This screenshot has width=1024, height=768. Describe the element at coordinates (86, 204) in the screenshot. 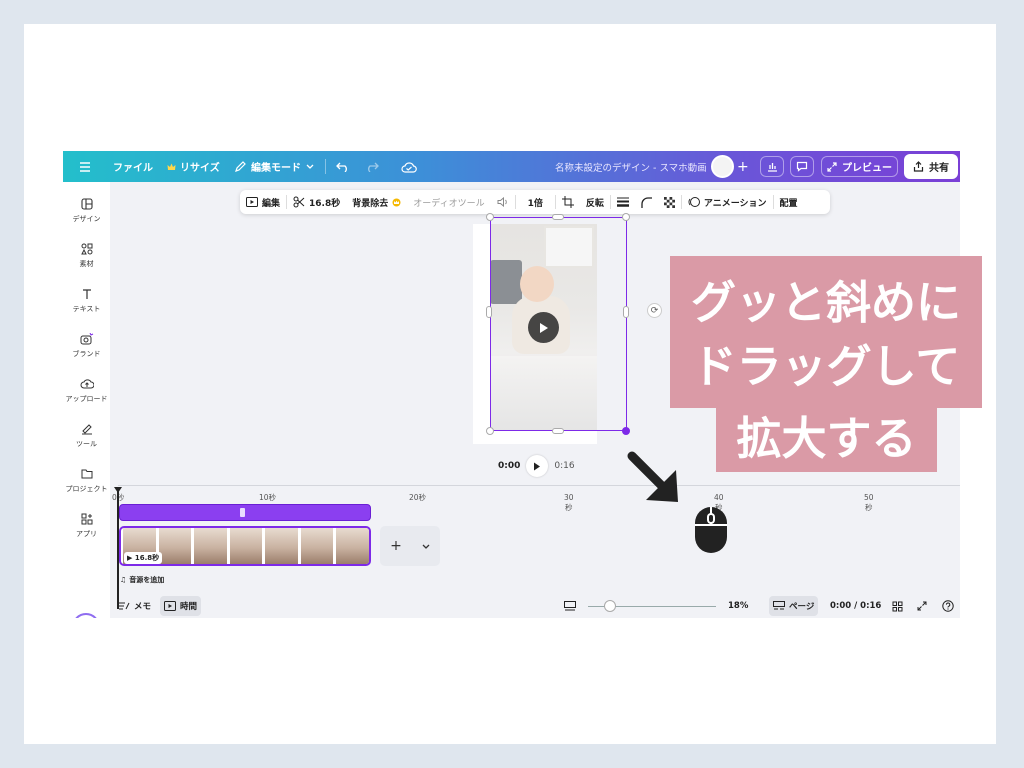

I see `design-icon` at that location.